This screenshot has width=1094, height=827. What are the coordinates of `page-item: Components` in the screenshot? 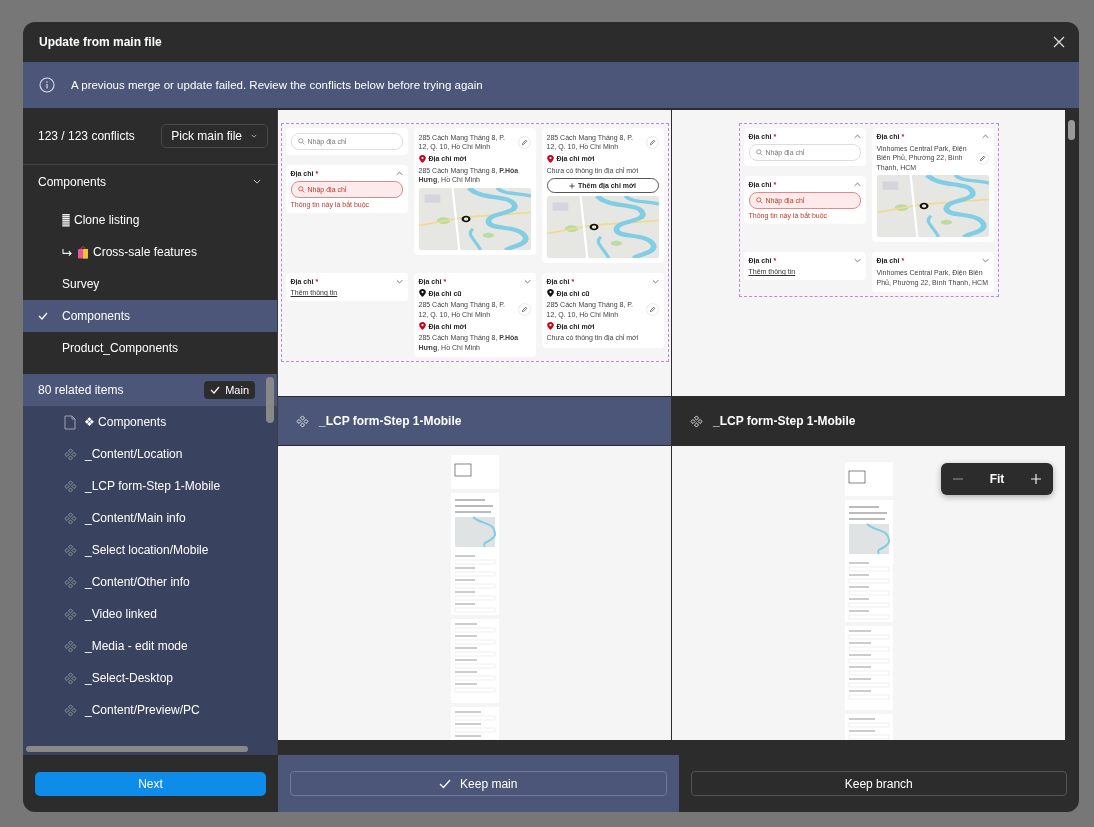 It's located at (150, 316).